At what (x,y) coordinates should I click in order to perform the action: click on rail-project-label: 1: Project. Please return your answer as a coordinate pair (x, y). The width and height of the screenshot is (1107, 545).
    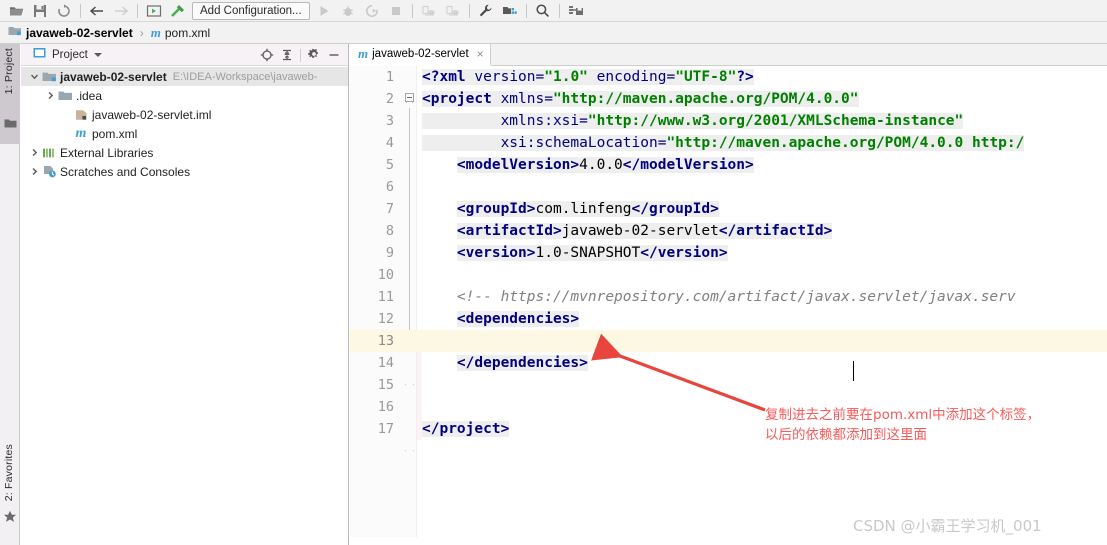
    Looking at the image, I should click on (9, 71).